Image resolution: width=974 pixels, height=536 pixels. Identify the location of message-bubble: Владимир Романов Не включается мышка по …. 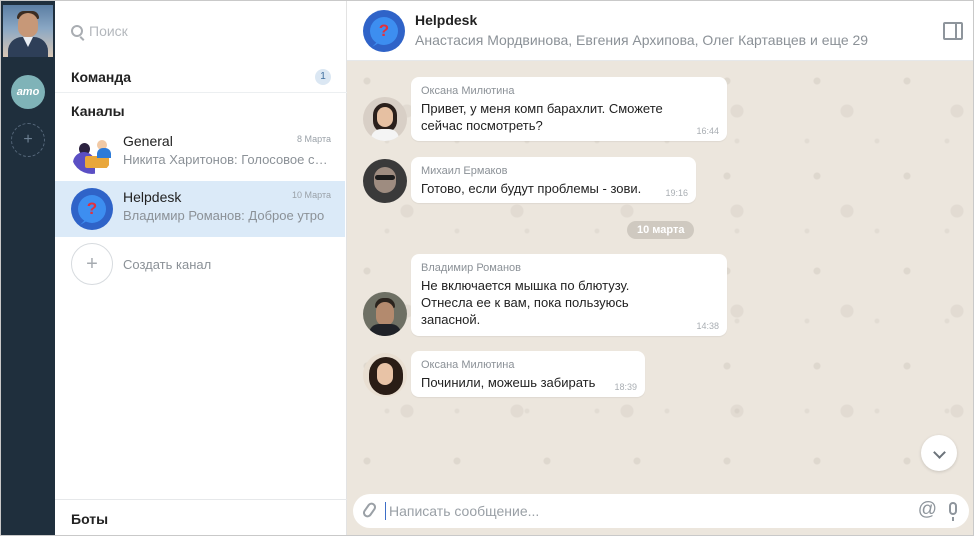
(569, 295).